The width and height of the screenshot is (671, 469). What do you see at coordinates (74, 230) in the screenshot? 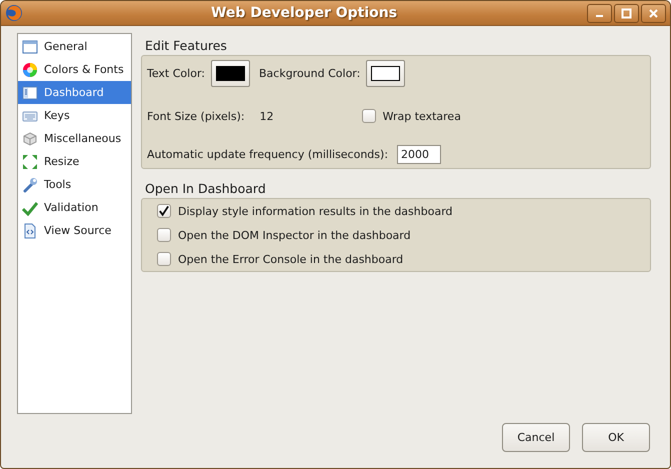
I see `sidebar-item: View Source` at bounding box center [74, 230].